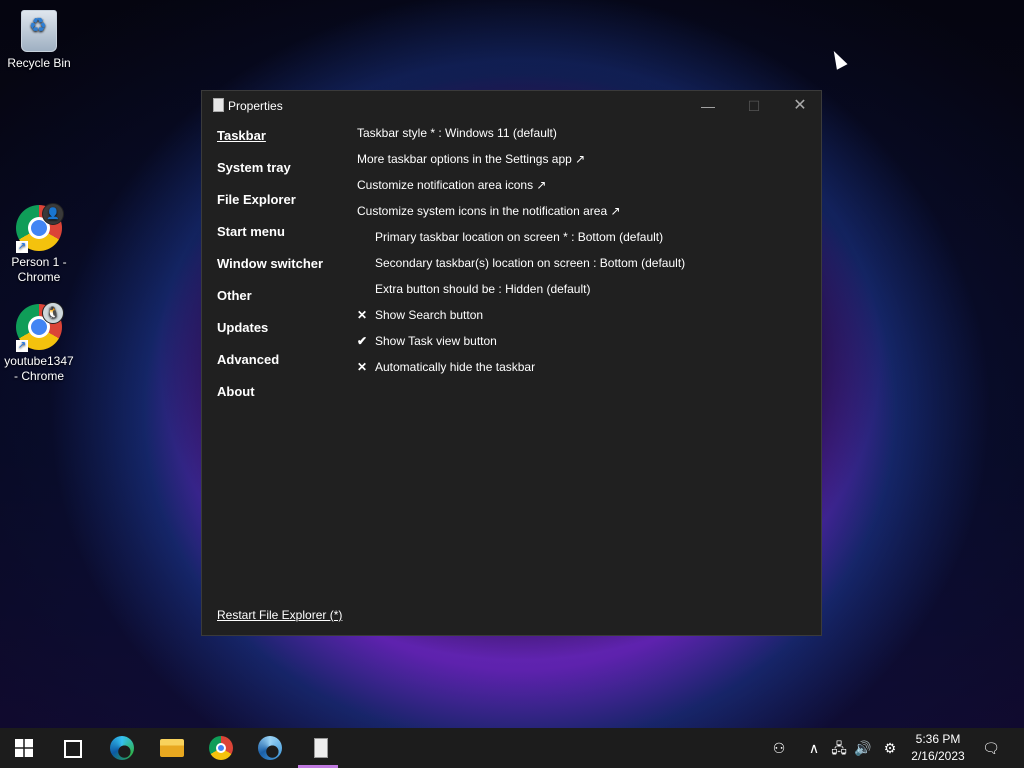 The height and width of the screenshot is (768, 1024). What do you see at coordinates (40, 327) in the screenshot?
I see `chrome-icon: 🐧 ↗` at bounding box center [40, 327].